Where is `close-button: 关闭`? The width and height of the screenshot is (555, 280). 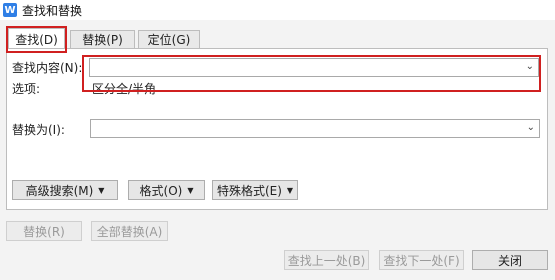 close-button: 关闭 is located at coordinates (510, 260).